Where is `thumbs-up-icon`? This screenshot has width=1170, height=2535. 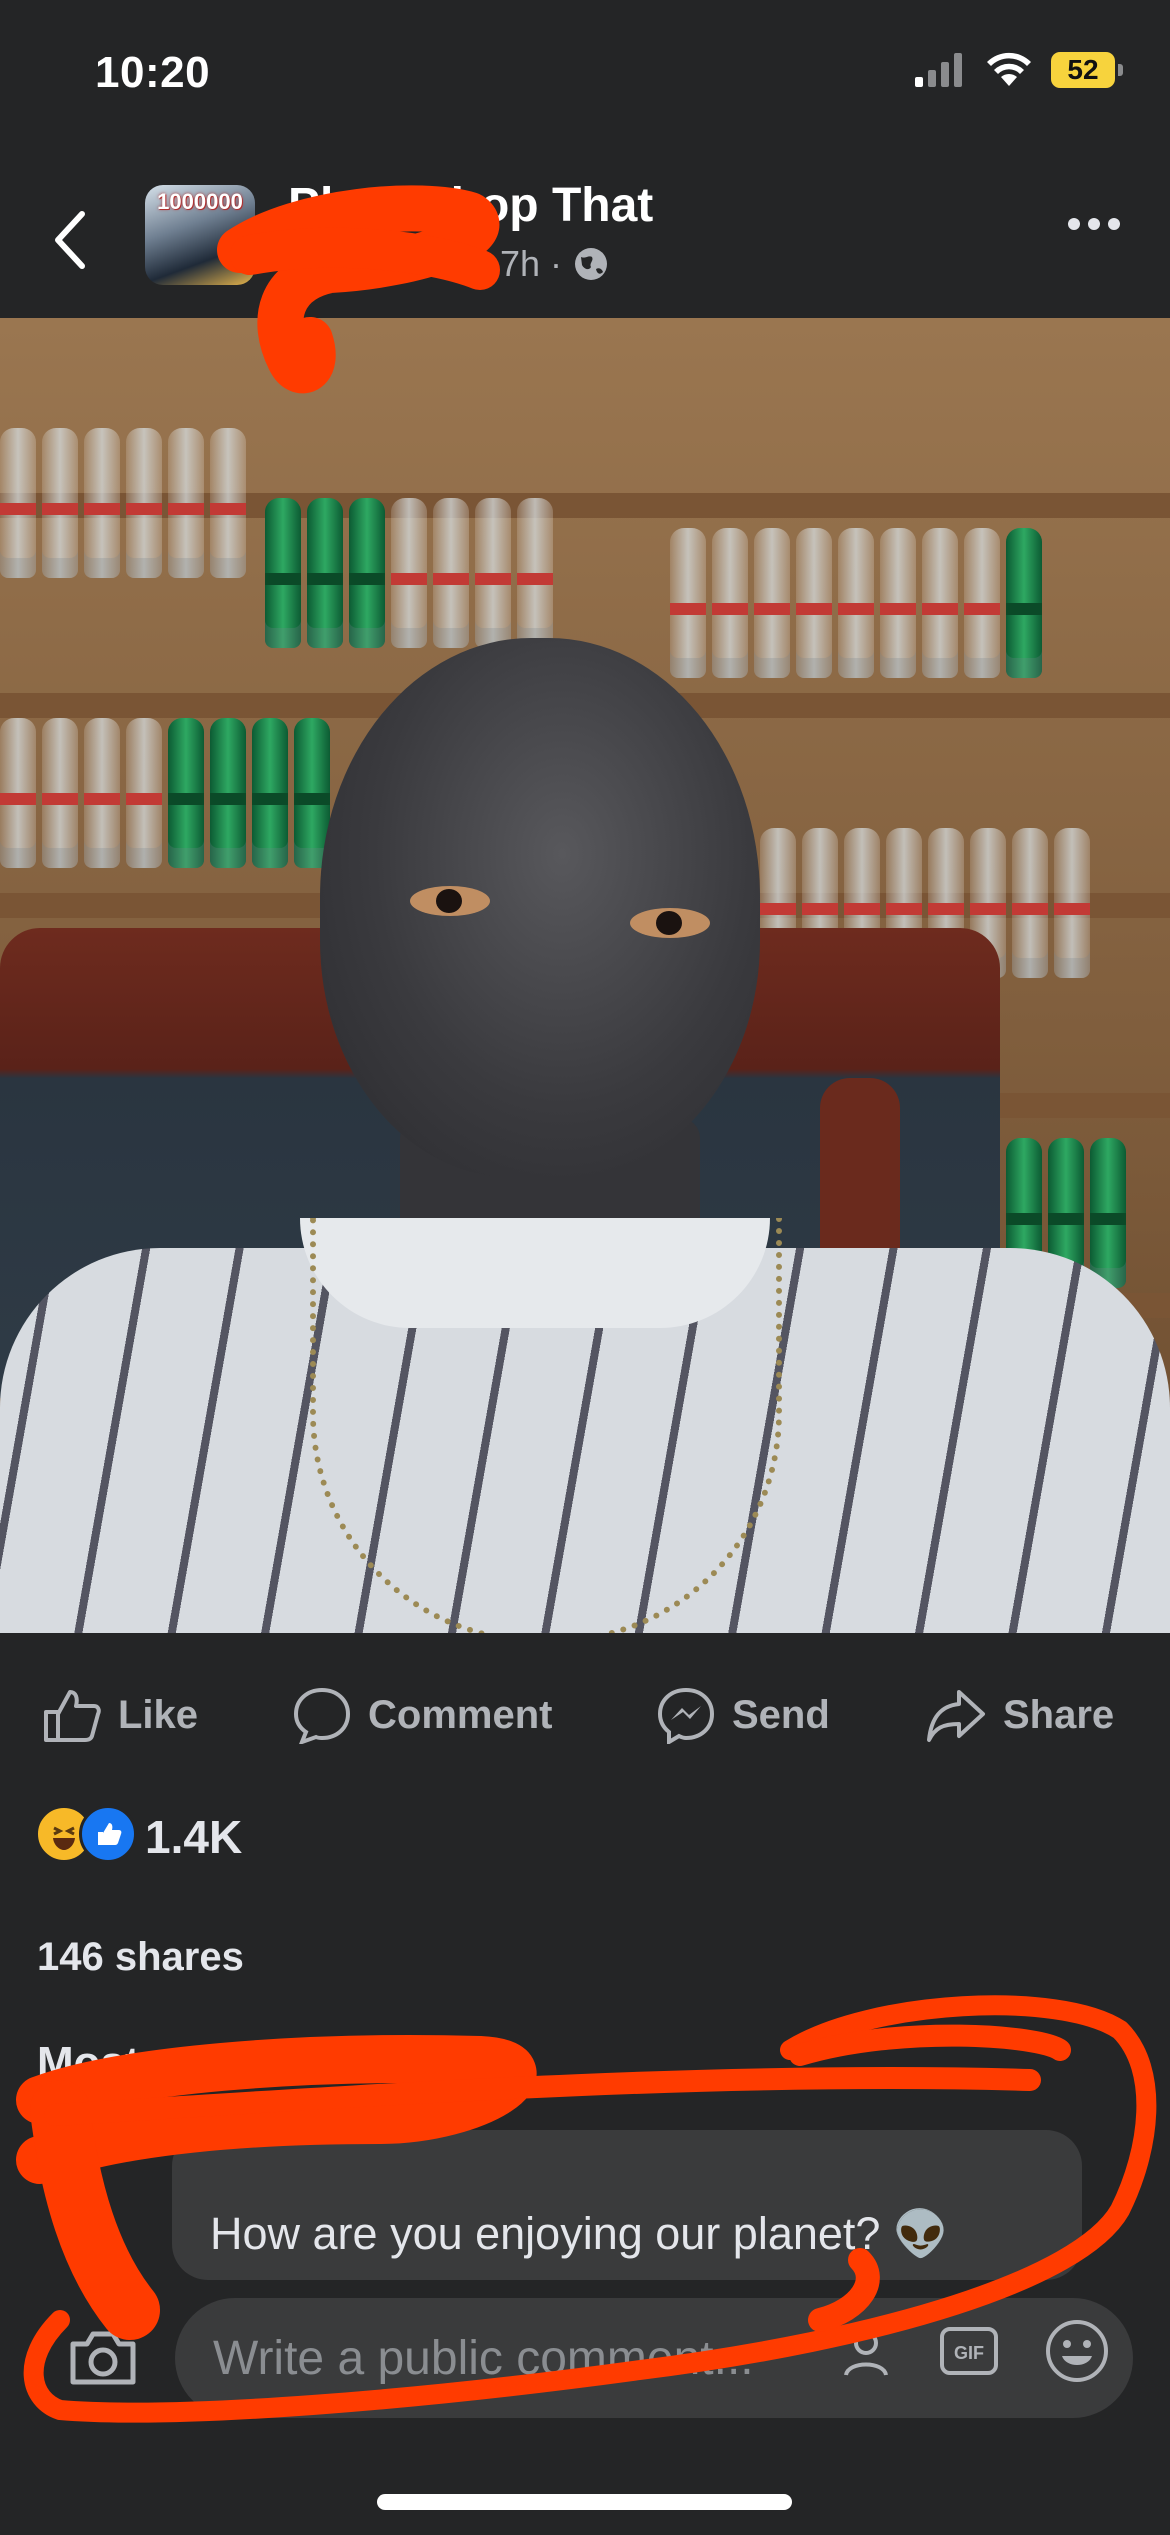
thumbs-up-icon is located at coordinates (72, 1716).